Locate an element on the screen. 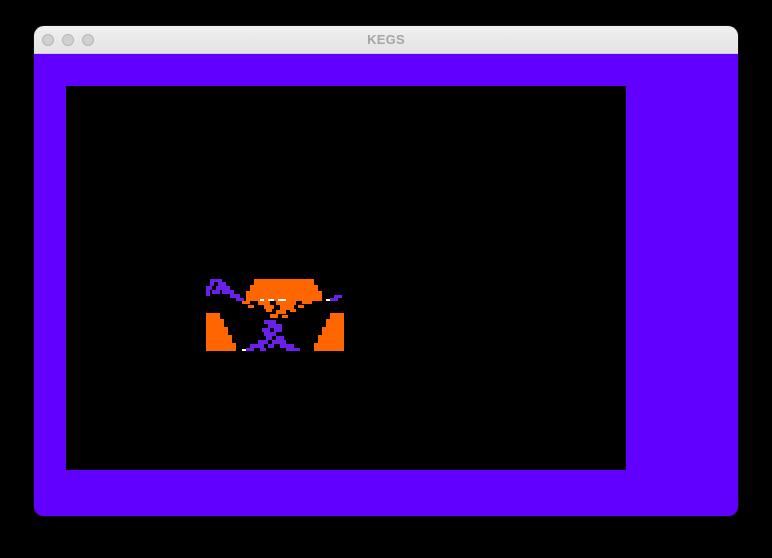 The width and height of the screenshot is (772, 558). title-bar: KEGS is located at coordinates (386, 40).